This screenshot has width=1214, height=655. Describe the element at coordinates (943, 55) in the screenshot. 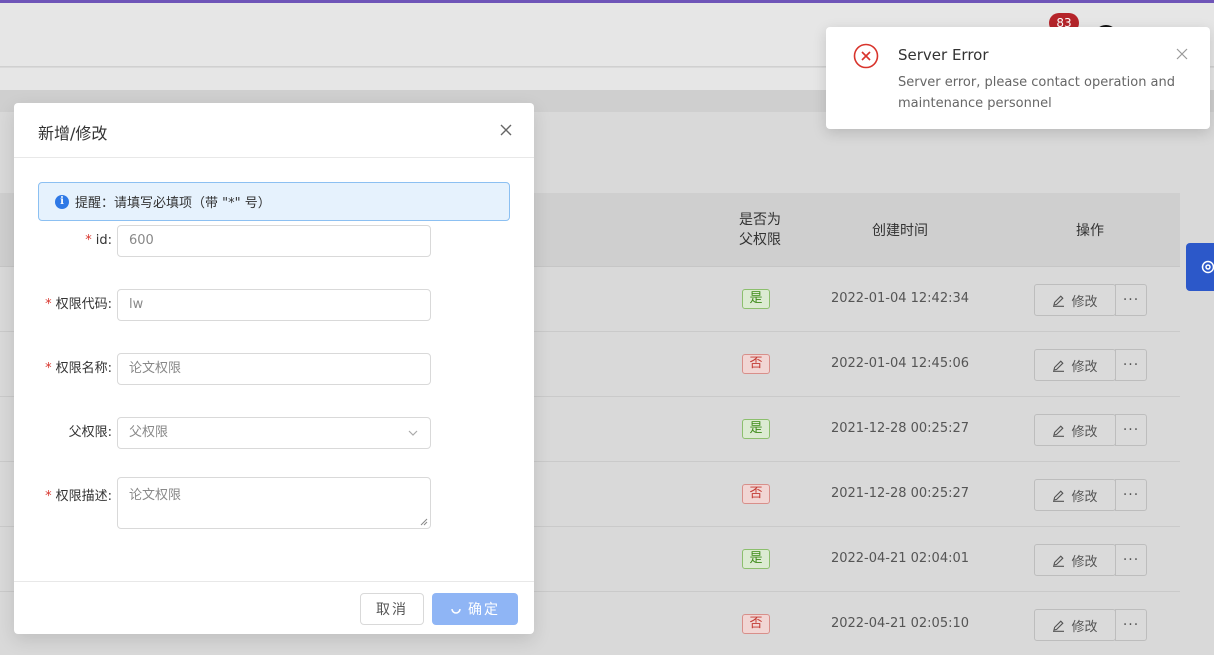

I see `notification-title: Server Error` at that location.